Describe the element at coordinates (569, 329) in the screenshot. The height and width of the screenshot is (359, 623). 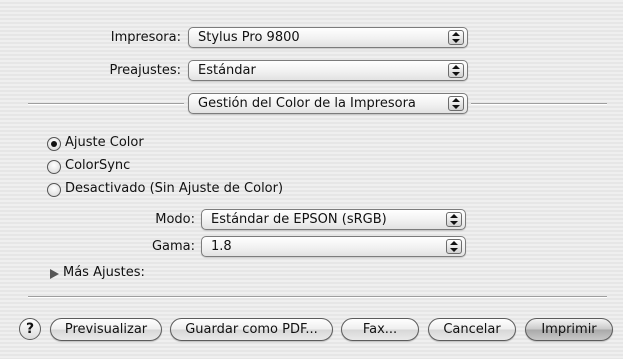
I see `print-button: Imprimir` at that location.